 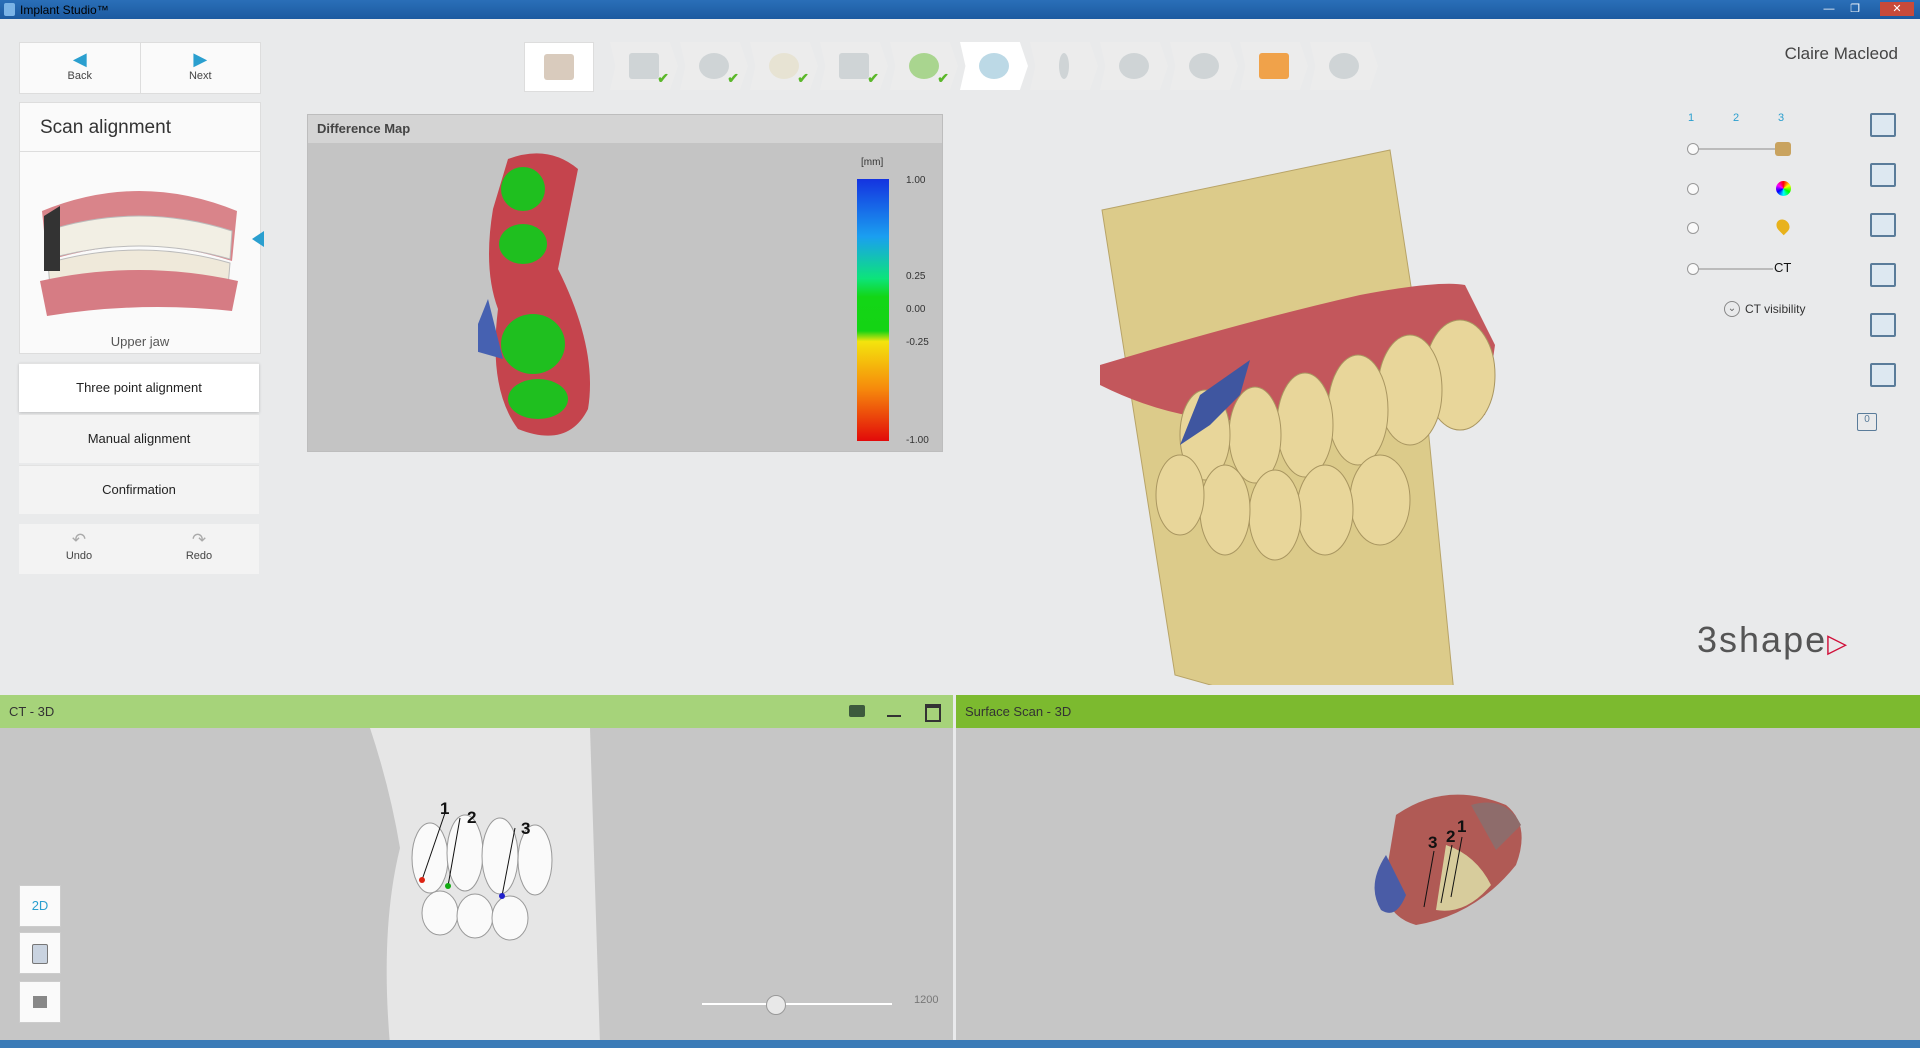 I want to click on chevron-down-icon: ⌄, so click(x=1732, y=309).